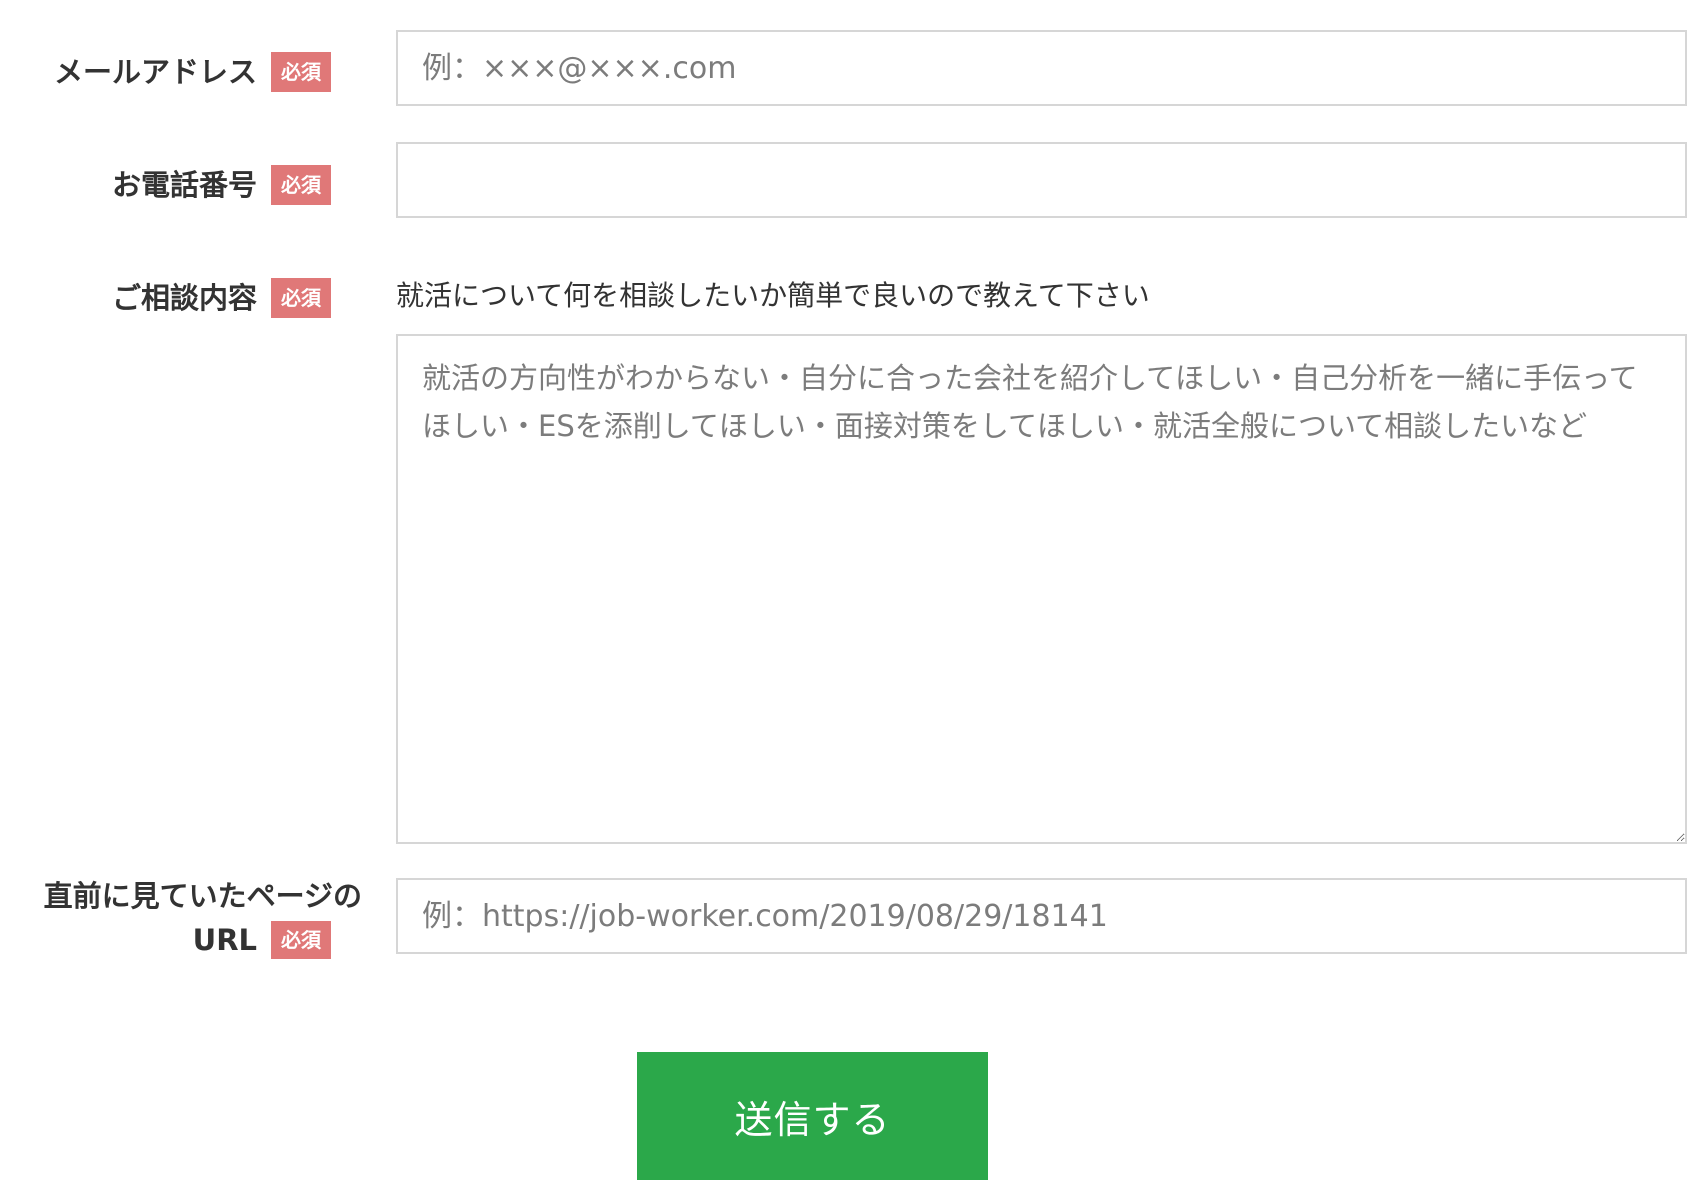 The height and width of the screenshot is (1190, 1706). I want to click on phone-input, so click(1041, 180).